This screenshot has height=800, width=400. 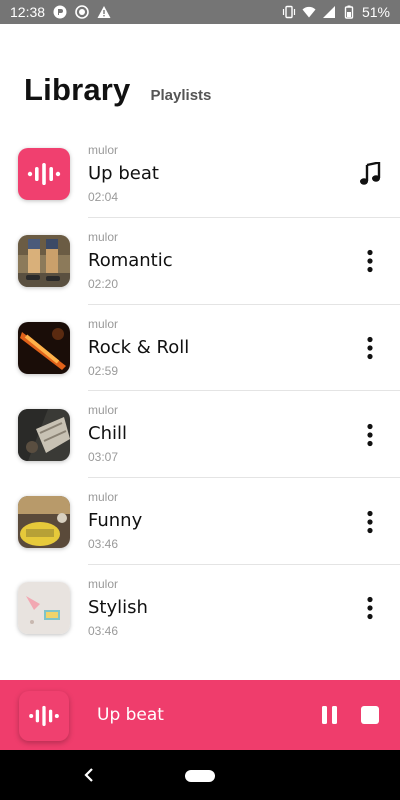 I want to click on playlist-name: Stylish, so click(x=118, y=607).